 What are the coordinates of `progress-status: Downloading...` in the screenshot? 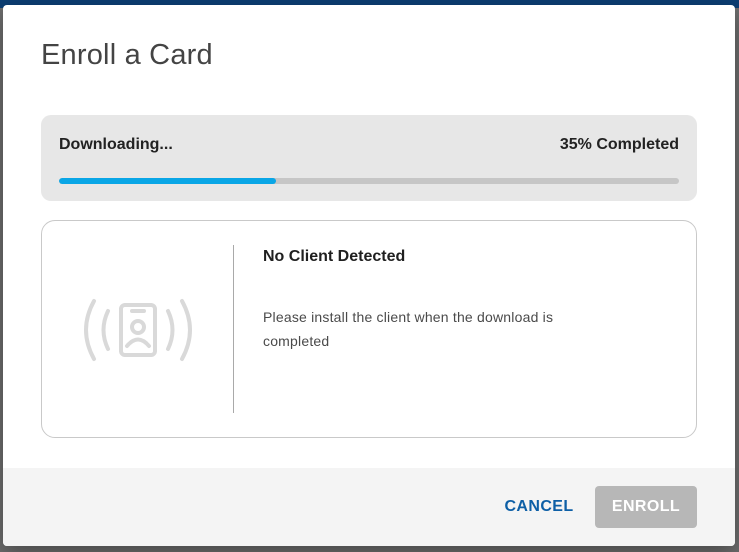 It's located at (116, 144).